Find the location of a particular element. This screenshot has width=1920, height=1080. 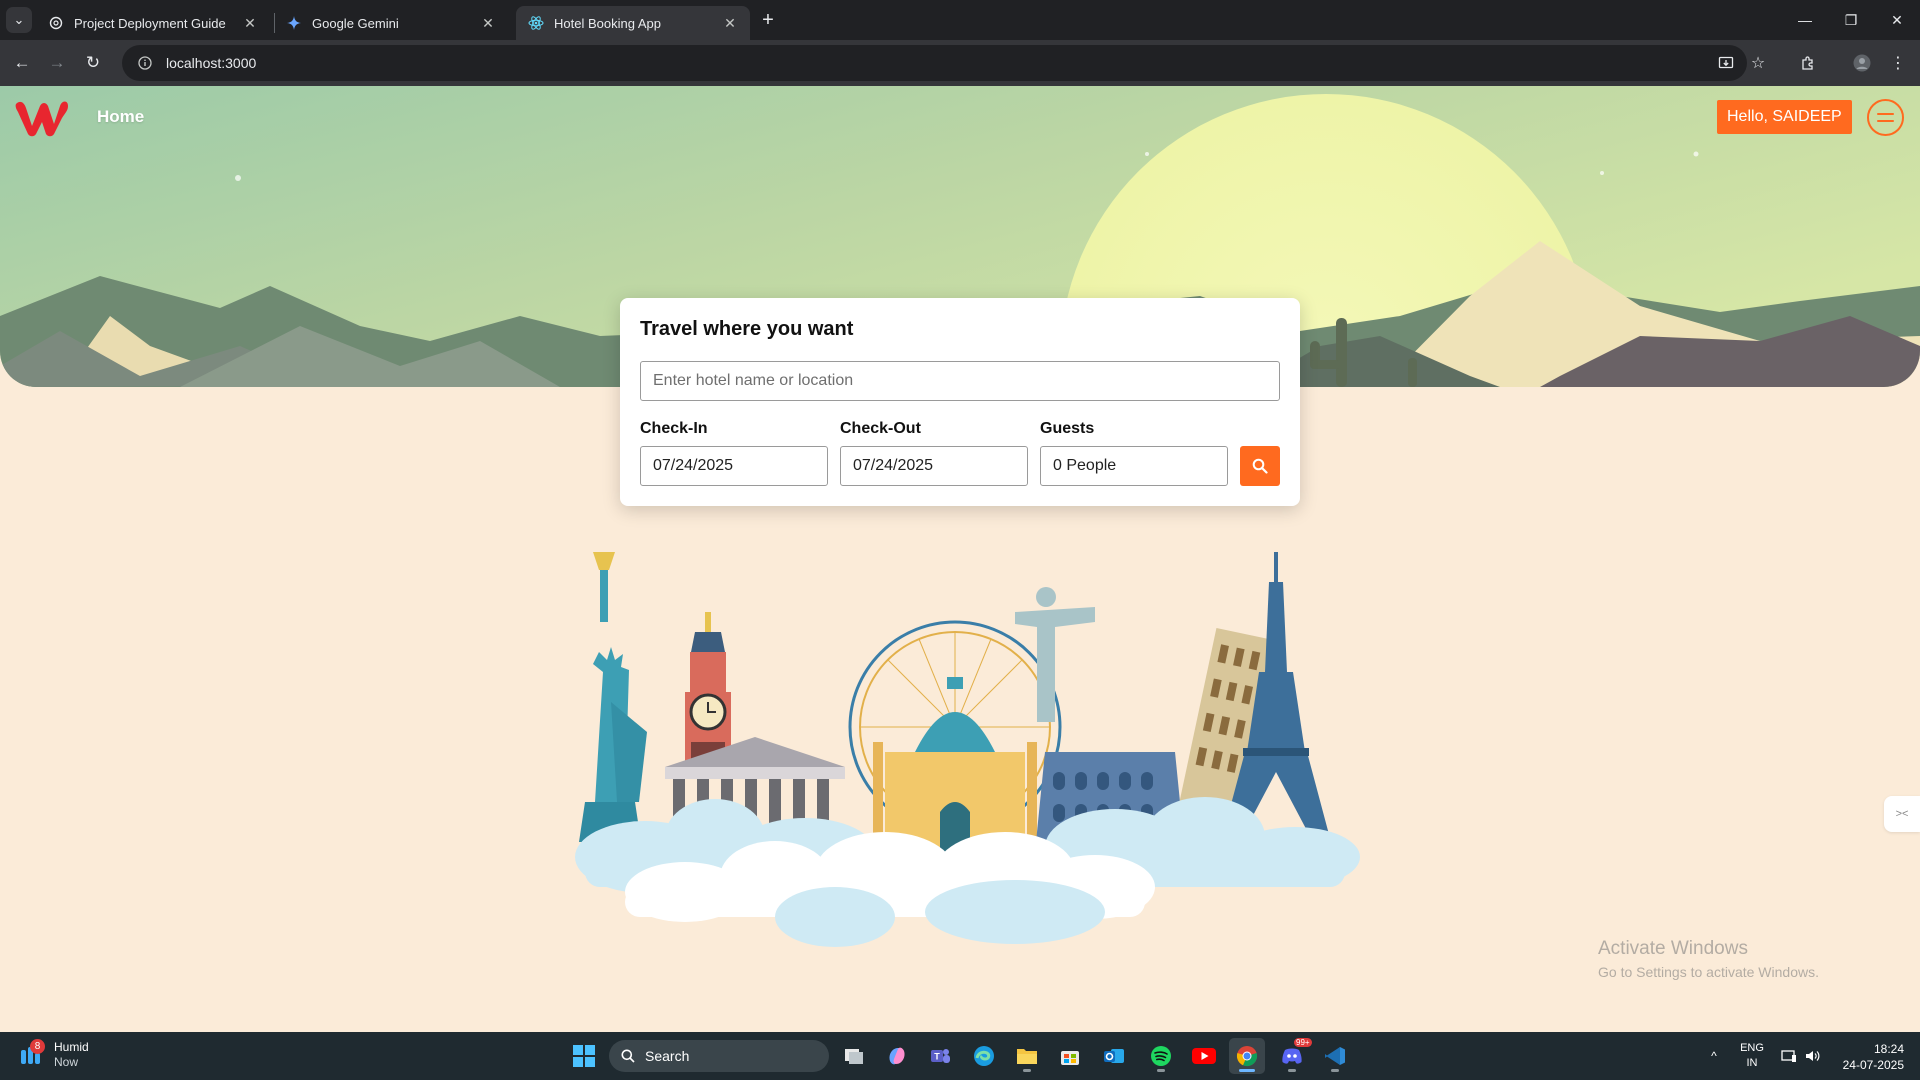

store-icon is located at coordinates (1070, 1056).